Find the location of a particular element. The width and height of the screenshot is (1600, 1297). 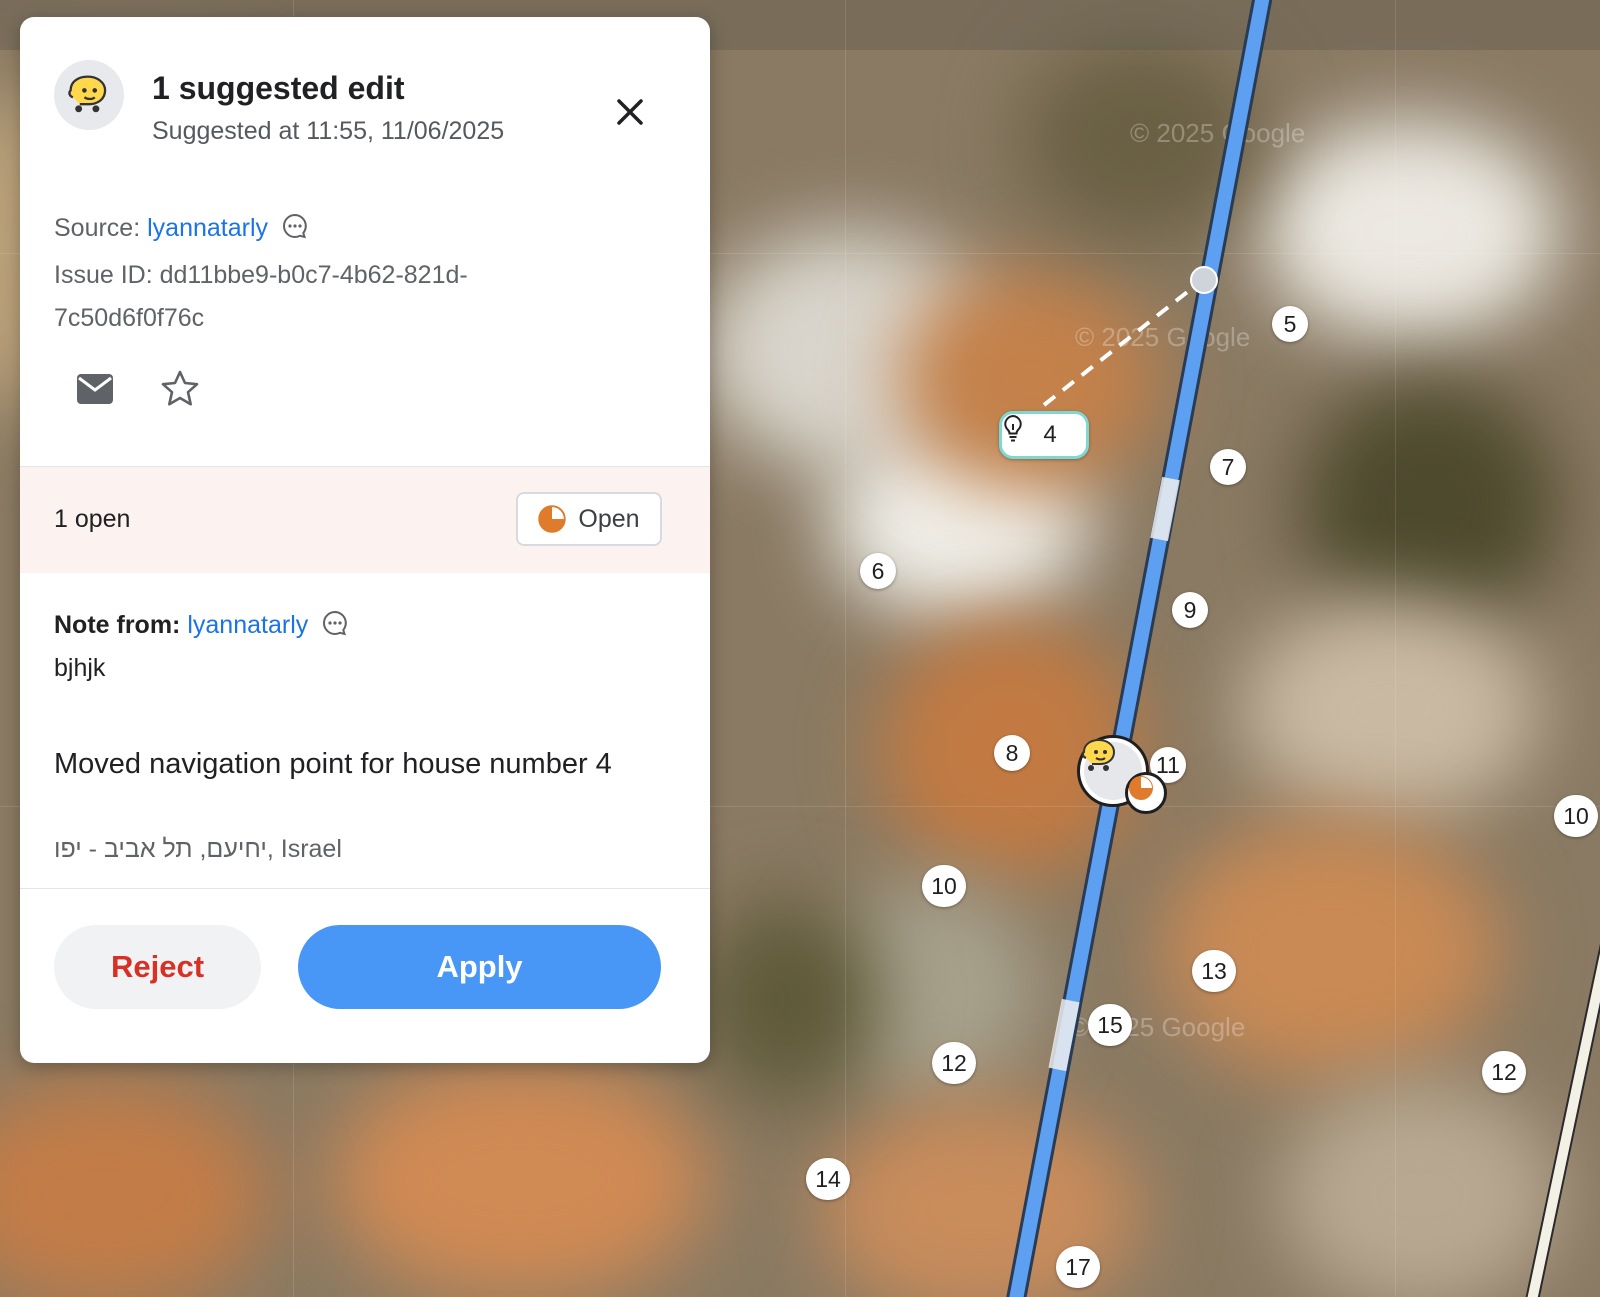

follow-button is located at coordinates (180, 389).